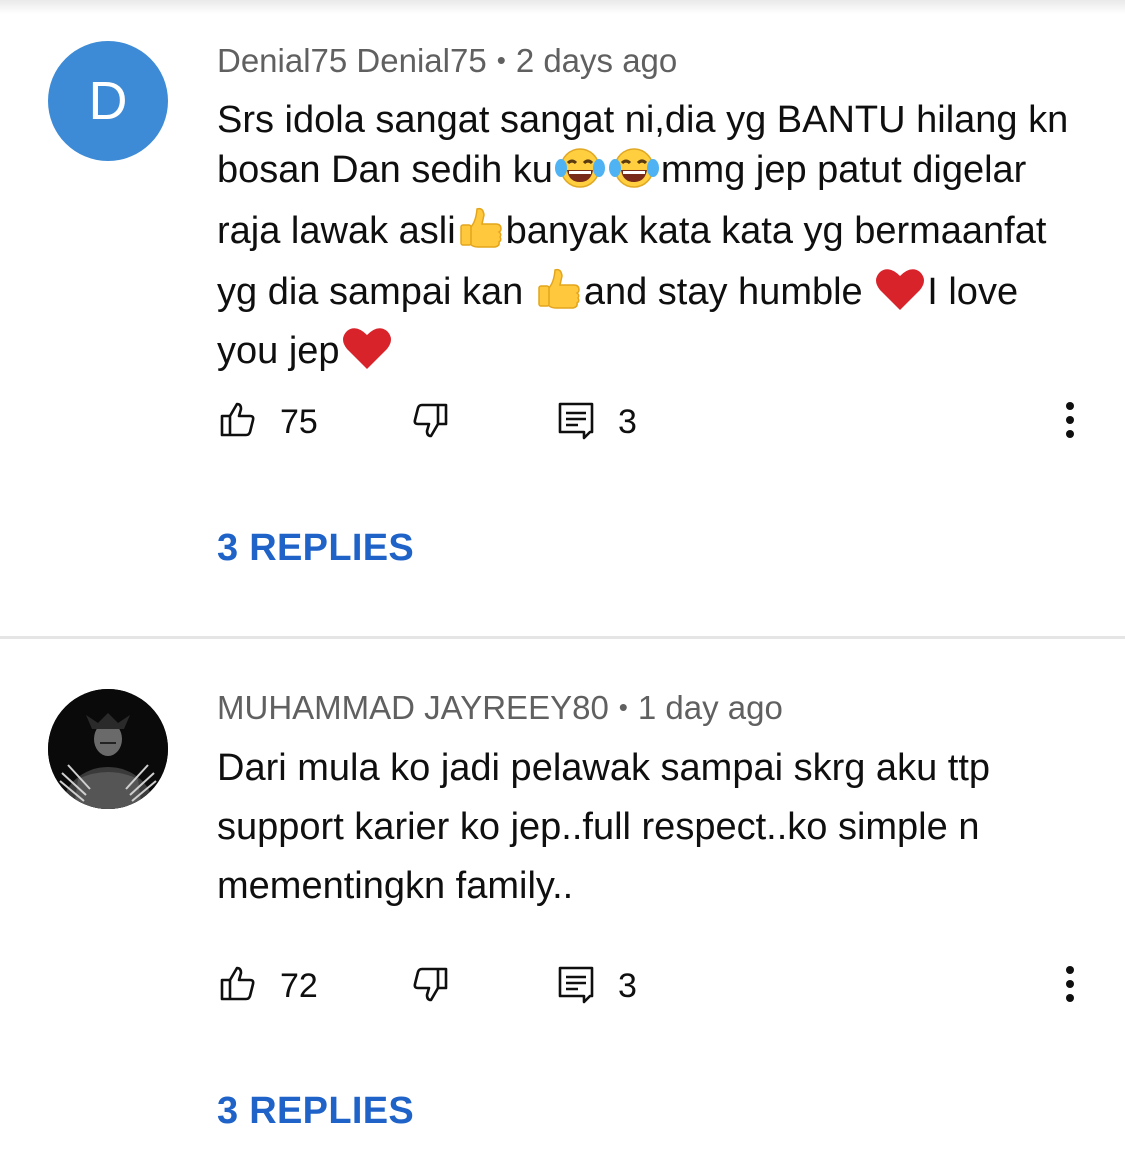  I want to click on like-count: 72, so click(299, 985).